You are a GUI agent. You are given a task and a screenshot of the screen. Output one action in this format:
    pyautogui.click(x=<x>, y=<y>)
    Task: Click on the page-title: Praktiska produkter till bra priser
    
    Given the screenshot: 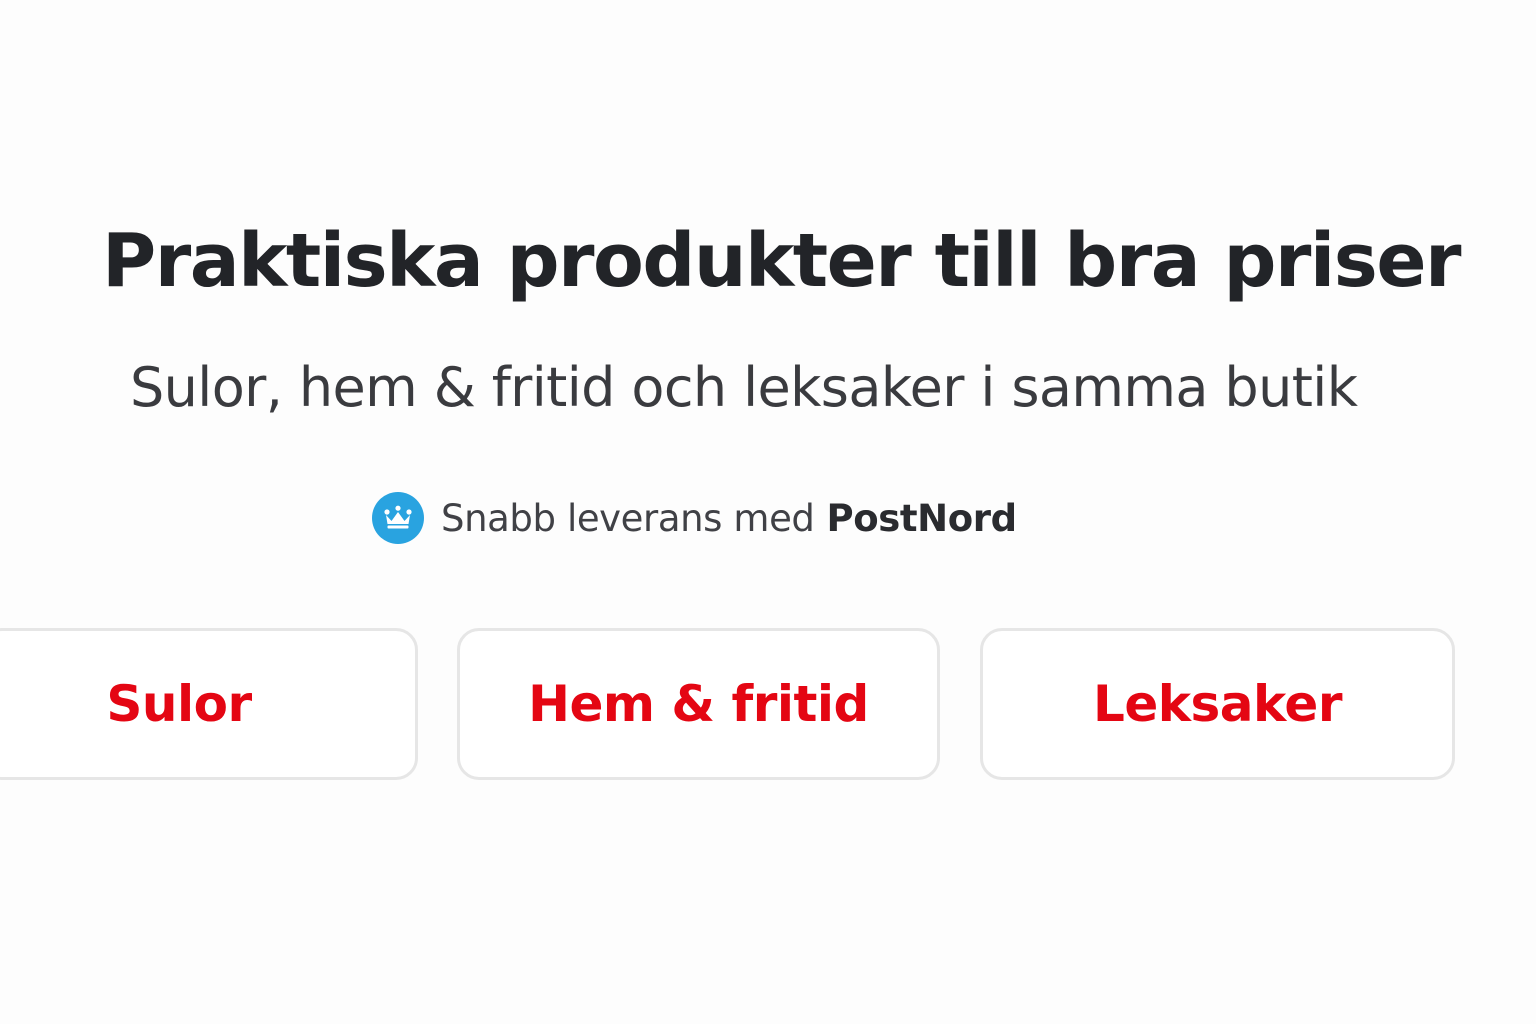 What is the action you would take?
    pyautogui.click(x=782, y=261)
    